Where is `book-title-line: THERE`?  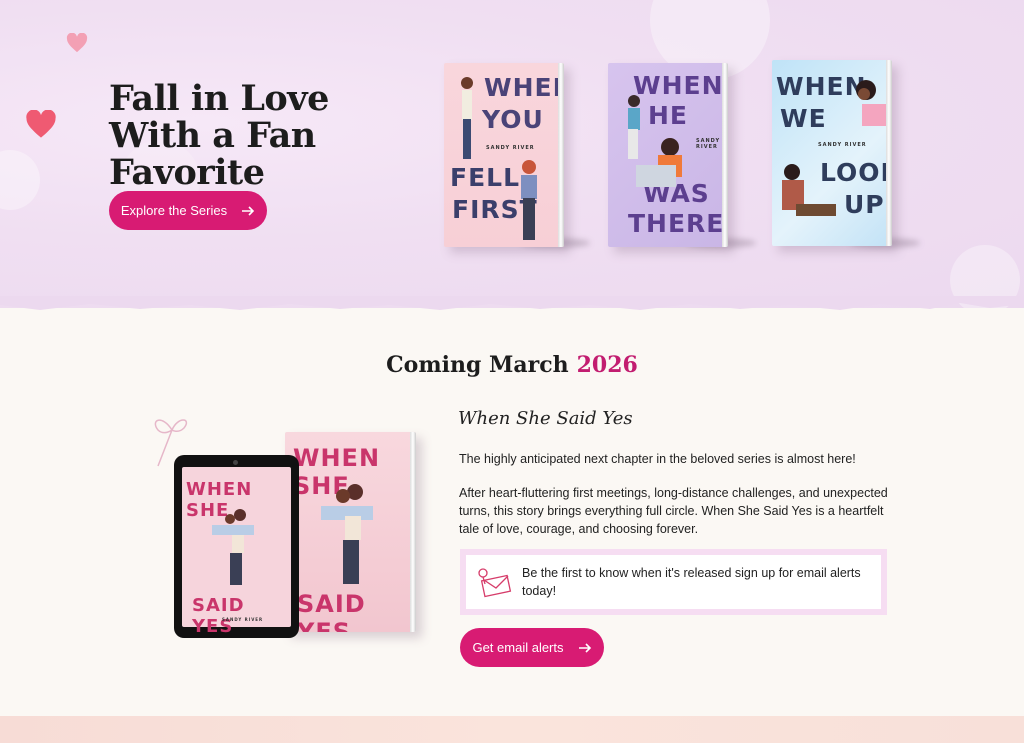 book-title-line: THERE is located at coordinates (676, 223).